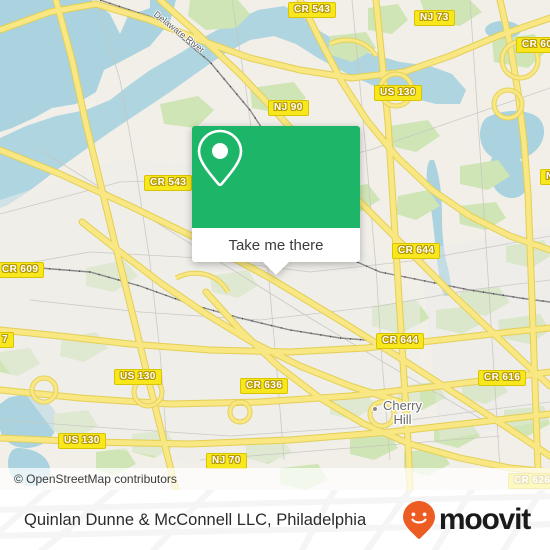 The width and height of the screenshot is (550, 550). Describe the element at coordinates (138, 377) in the screenshot. I see `route-shield-us-130-mid: US 130` at that location.